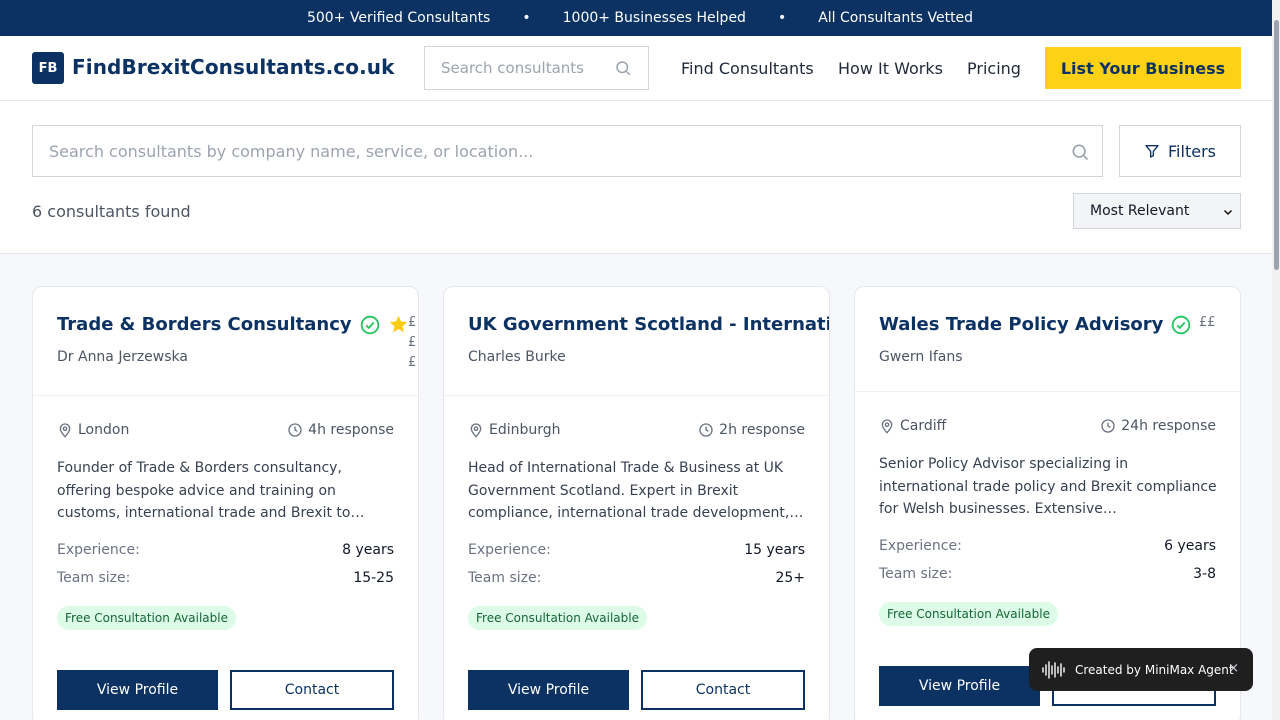 The height and width of the screenshot is (720, 1280). What do you see at coordinates (204, 324) in the screenshot?
I see `card-title: Trade & Borders Consultancy` at bounding box center [204, 324].